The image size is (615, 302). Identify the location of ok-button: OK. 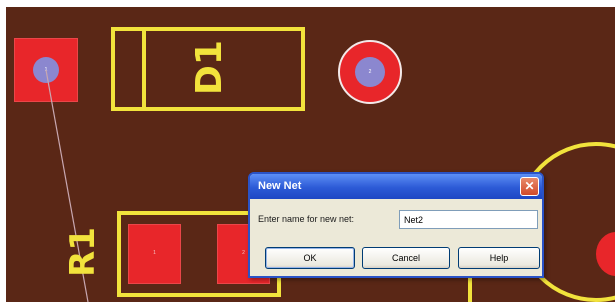
(310, 258).